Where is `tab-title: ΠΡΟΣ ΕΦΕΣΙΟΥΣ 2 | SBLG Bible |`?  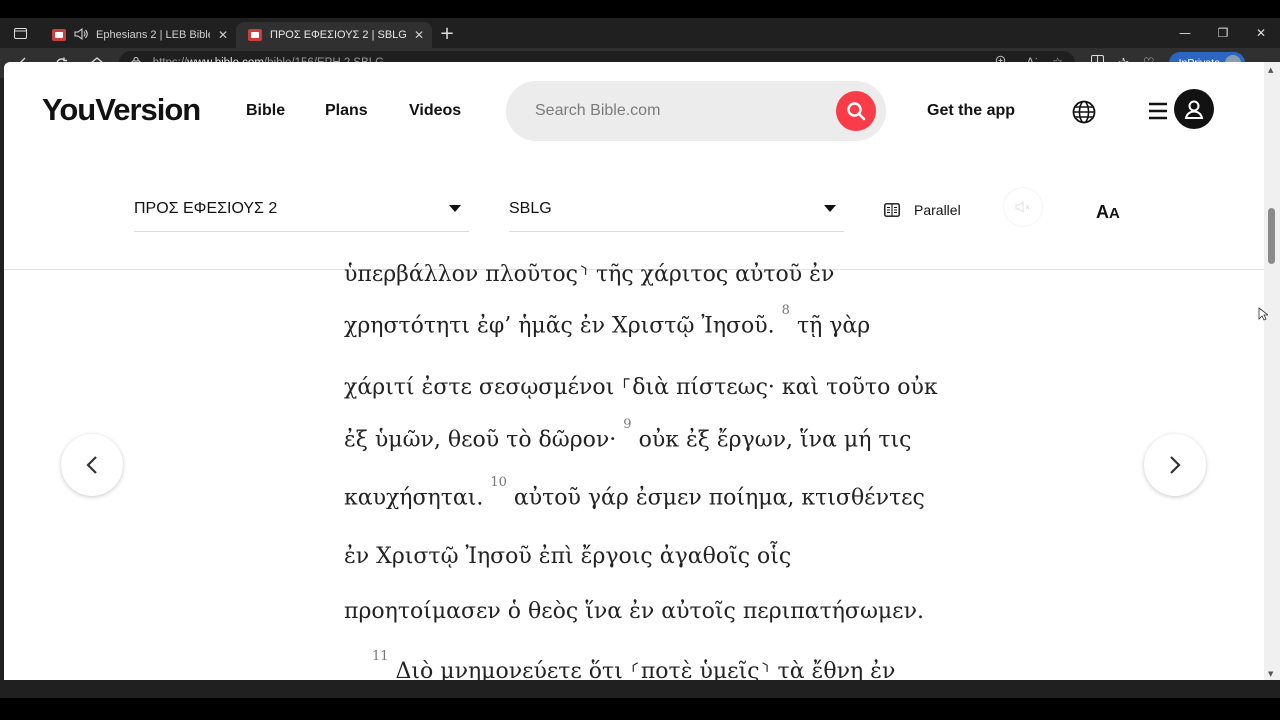 tab-title: ΠΡΟΣ ΕΦΕΣΙΟΥΣ 2 | SBLG Bible | is located at coordinates (338, 35).